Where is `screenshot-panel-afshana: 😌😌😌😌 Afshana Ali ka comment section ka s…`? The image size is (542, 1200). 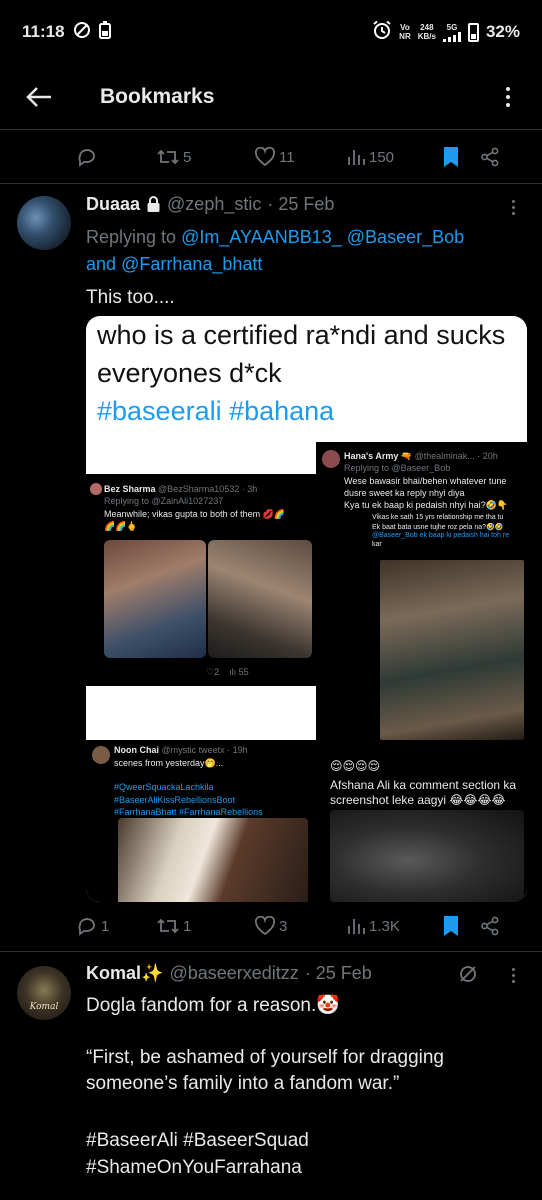
screenshot-panel-afshana: 😌😌😌😌 Afshana Ali ka comment section ka s… is located at coordinates (421, 824).